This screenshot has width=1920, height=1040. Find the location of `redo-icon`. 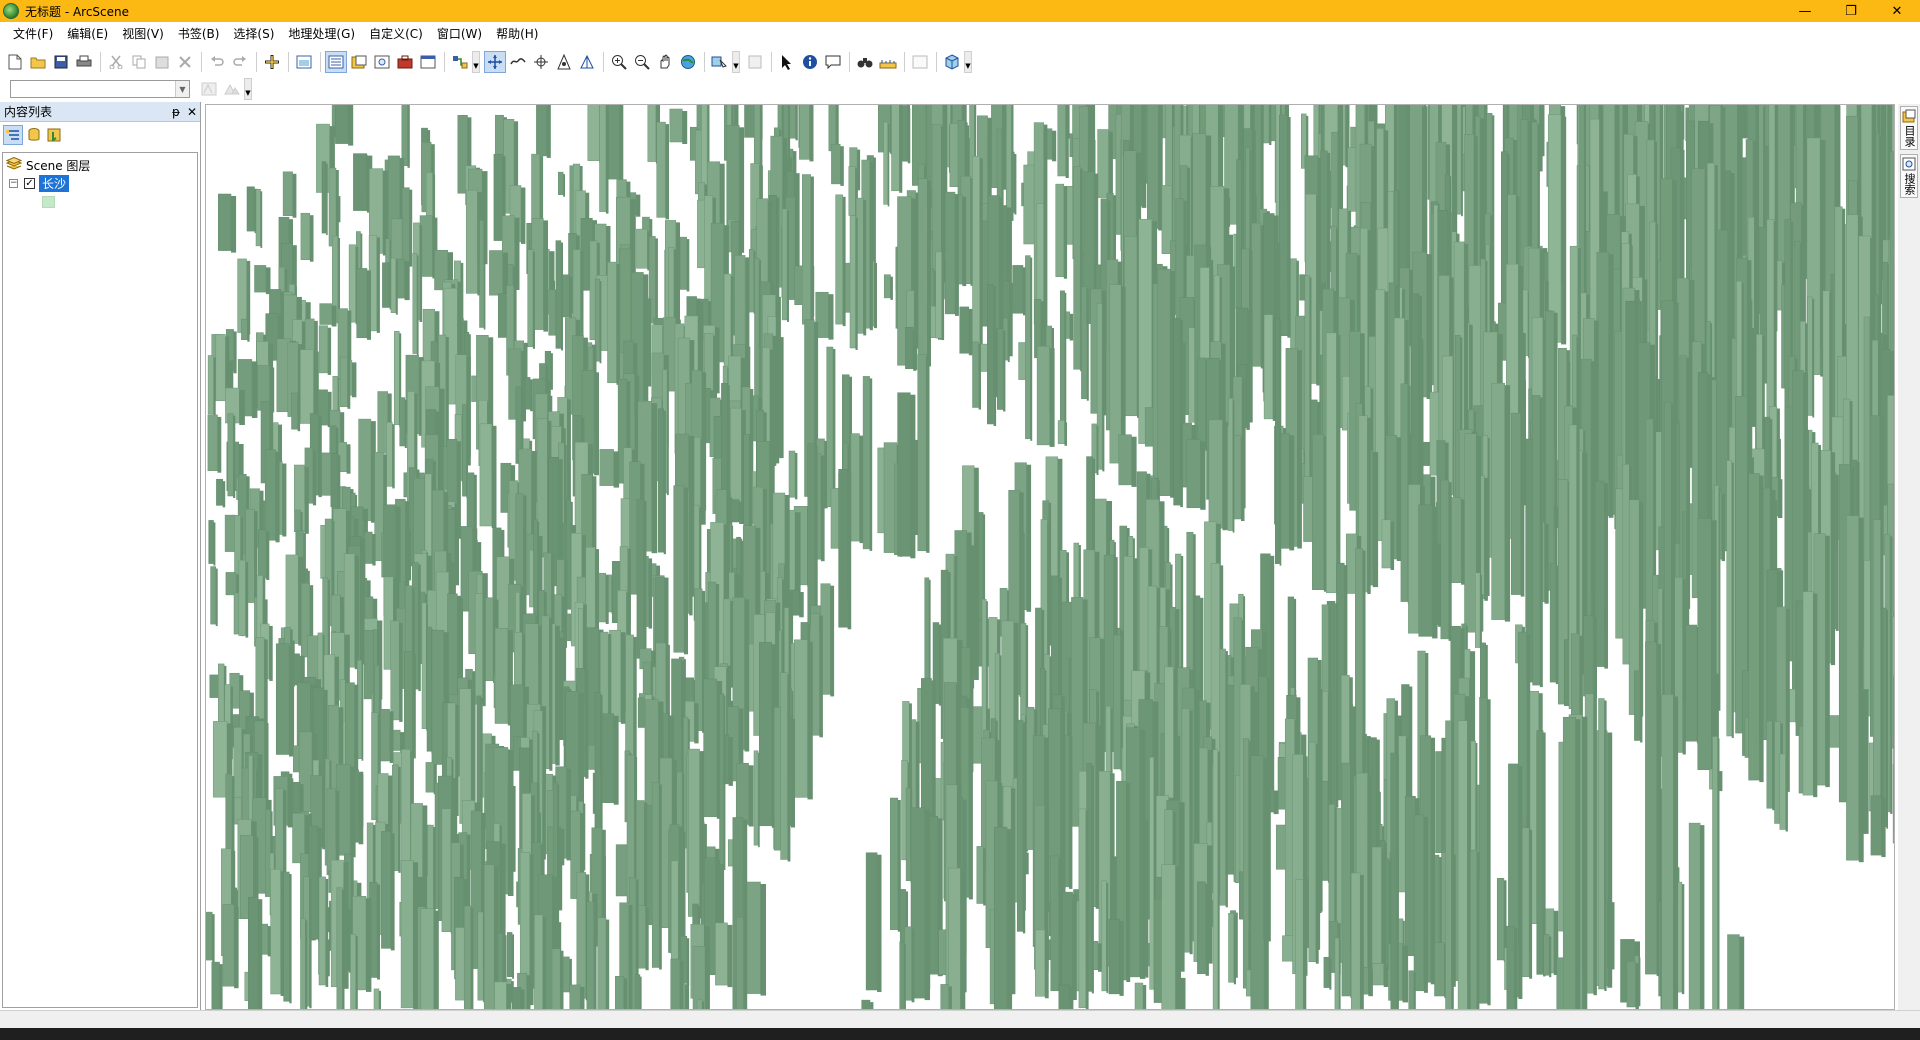

redo-icon is located at coordinates (240, 62).